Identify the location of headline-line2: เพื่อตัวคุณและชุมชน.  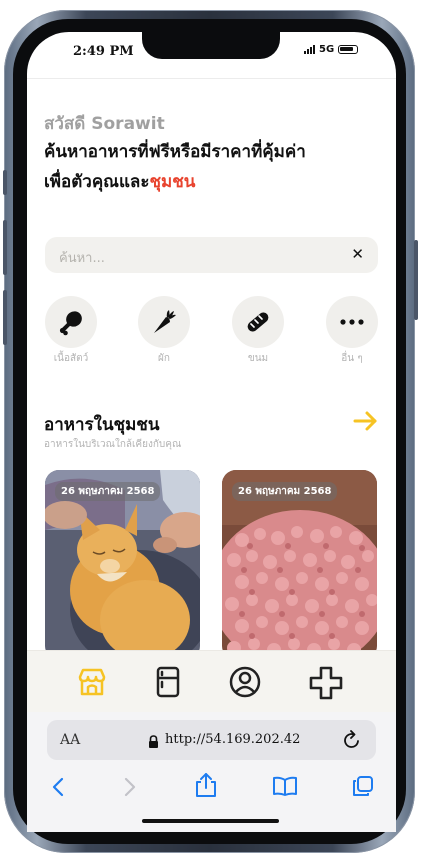
(119, 181).